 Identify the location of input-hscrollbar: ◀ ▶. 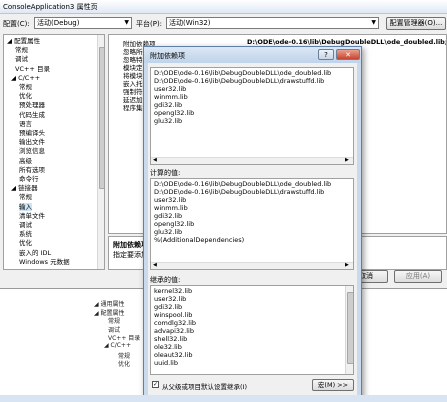
(252, 160).